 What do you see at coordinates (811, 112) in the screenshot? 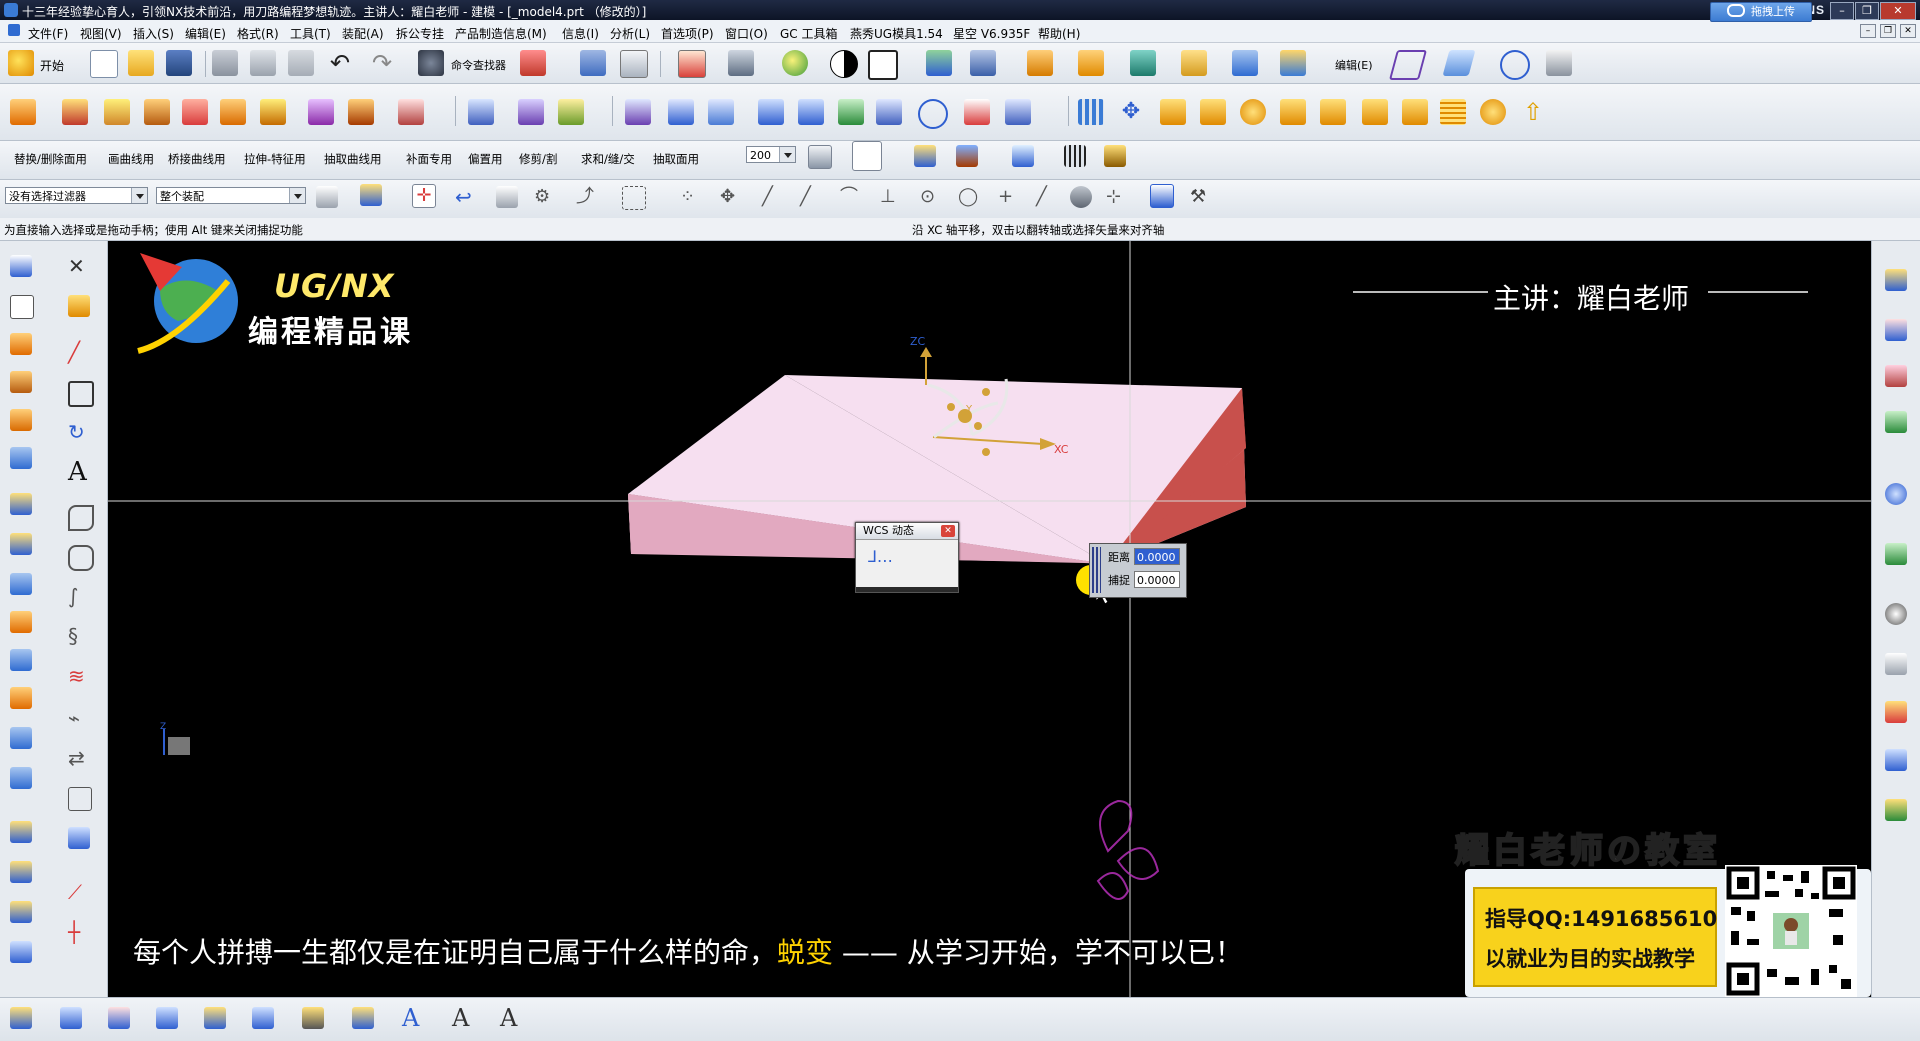
I see `studio-surface-icon` at bounding box center [811, 112].